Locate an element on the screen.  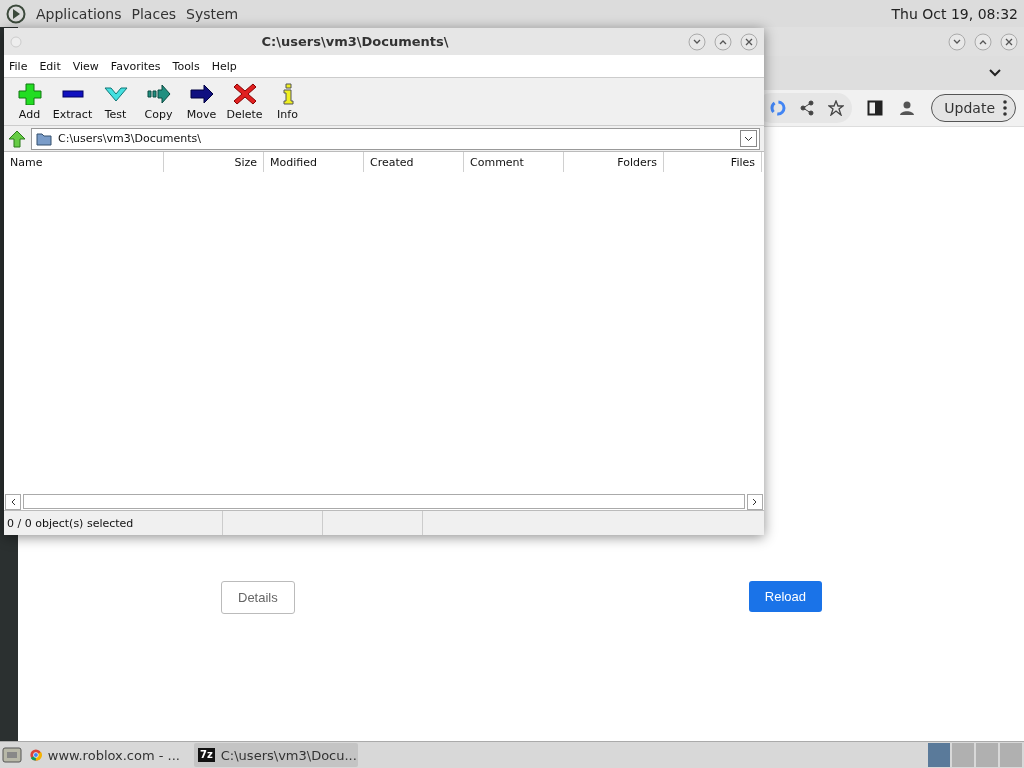
browser-icon is located at coordinates (36, 755).